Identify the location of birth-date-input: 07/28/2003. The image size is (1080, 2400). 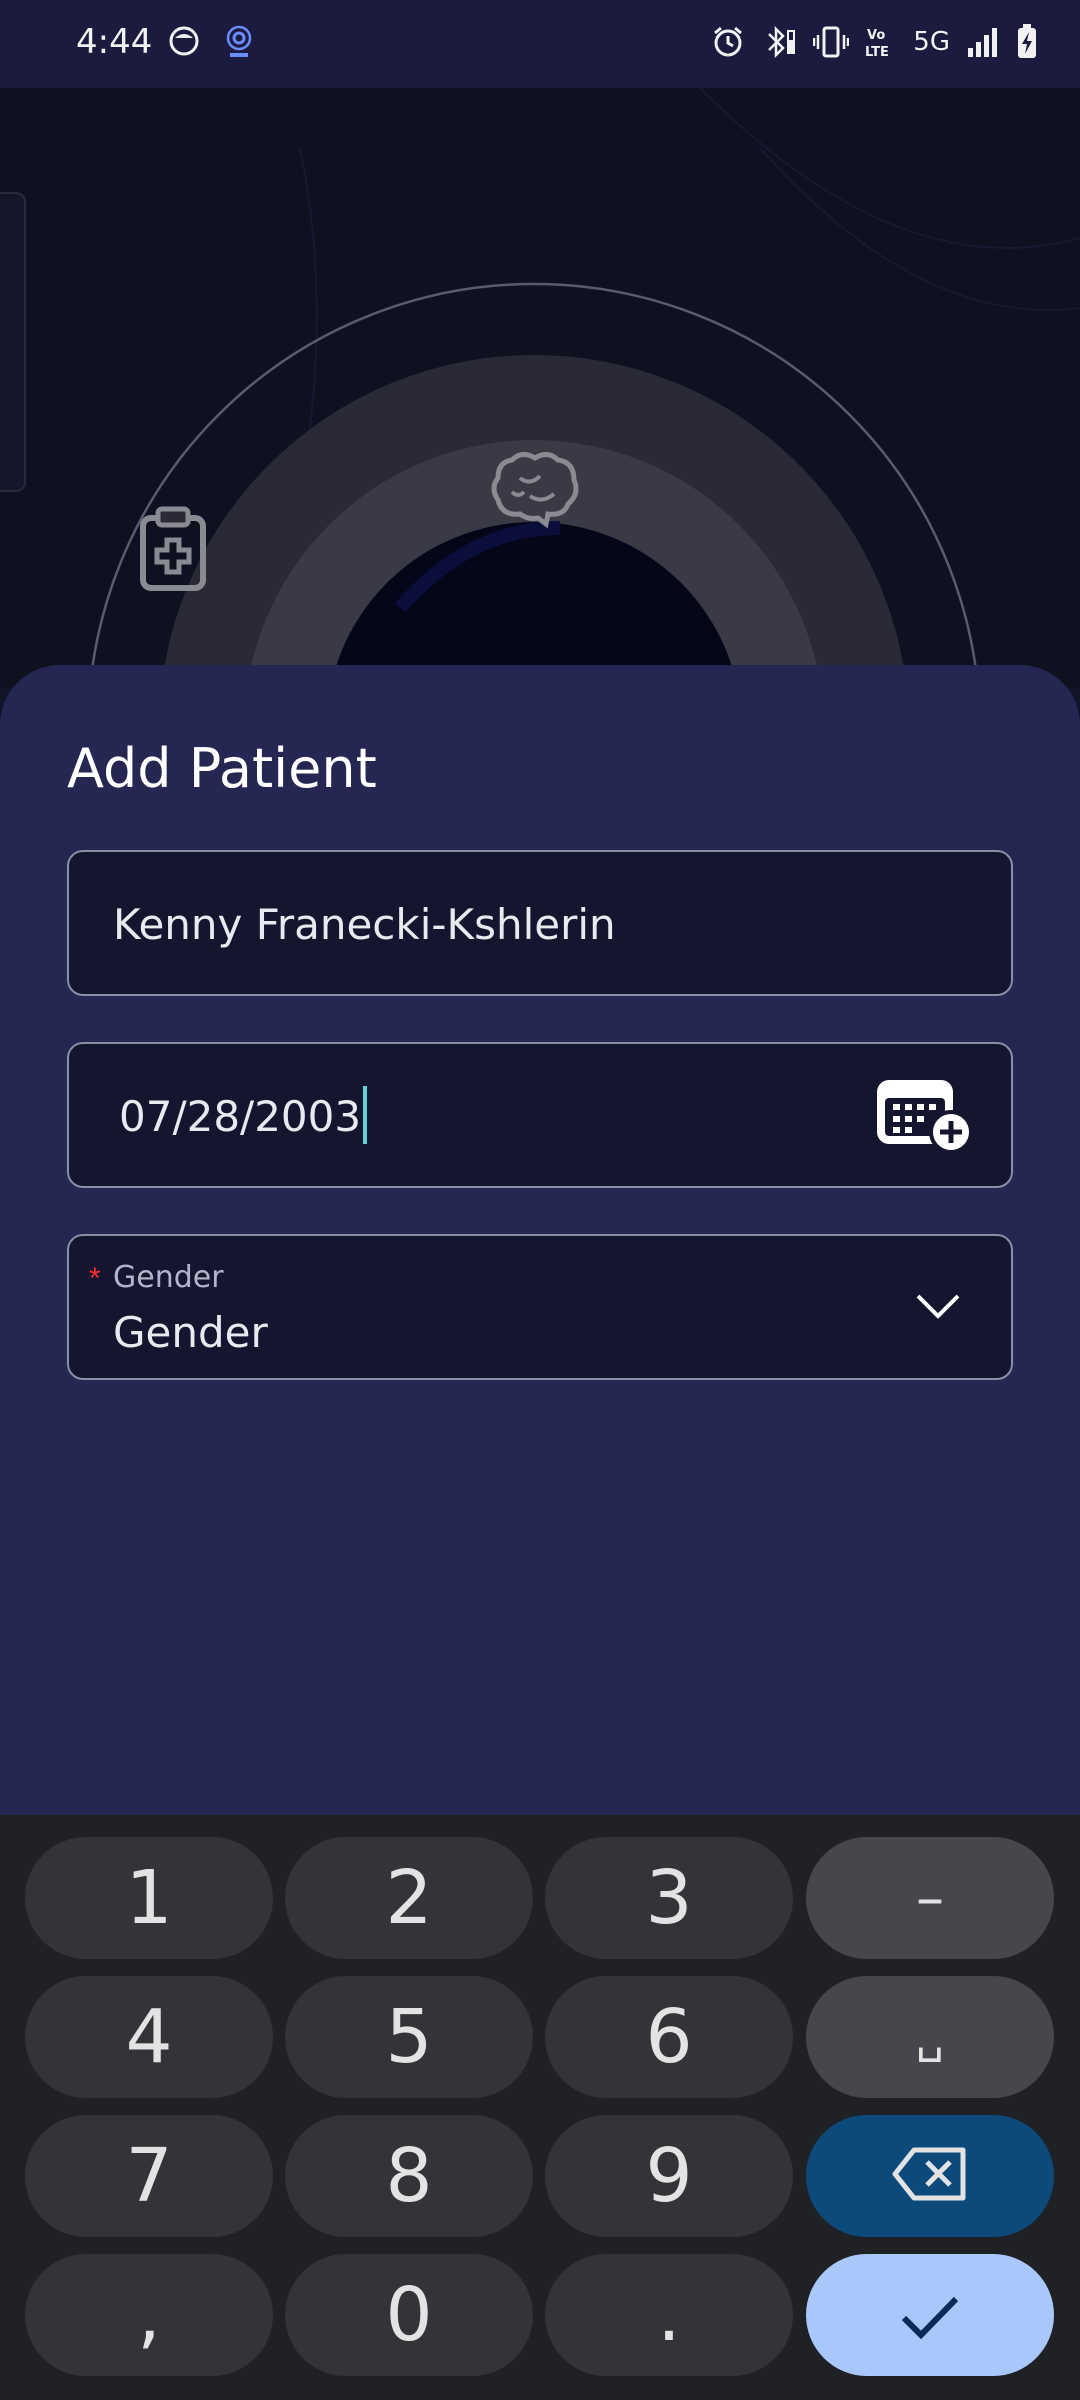
(243, 1114).